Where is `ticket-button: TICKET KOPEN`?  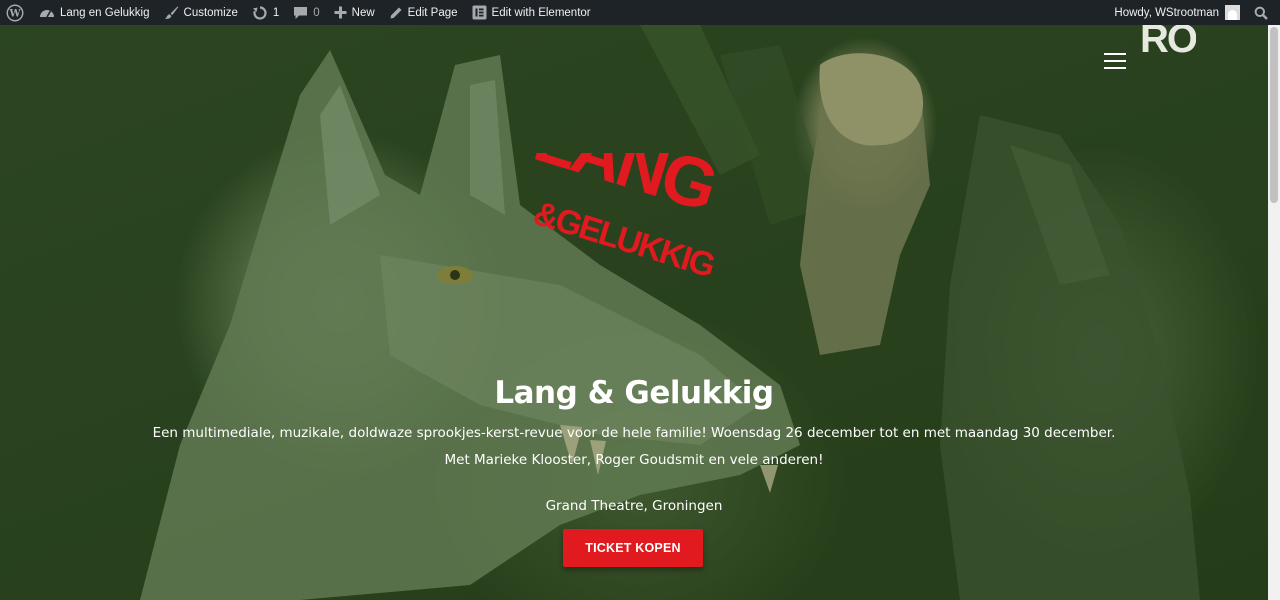 ticket-button: TICKET KOPEN is located at coordinates (633, 548).